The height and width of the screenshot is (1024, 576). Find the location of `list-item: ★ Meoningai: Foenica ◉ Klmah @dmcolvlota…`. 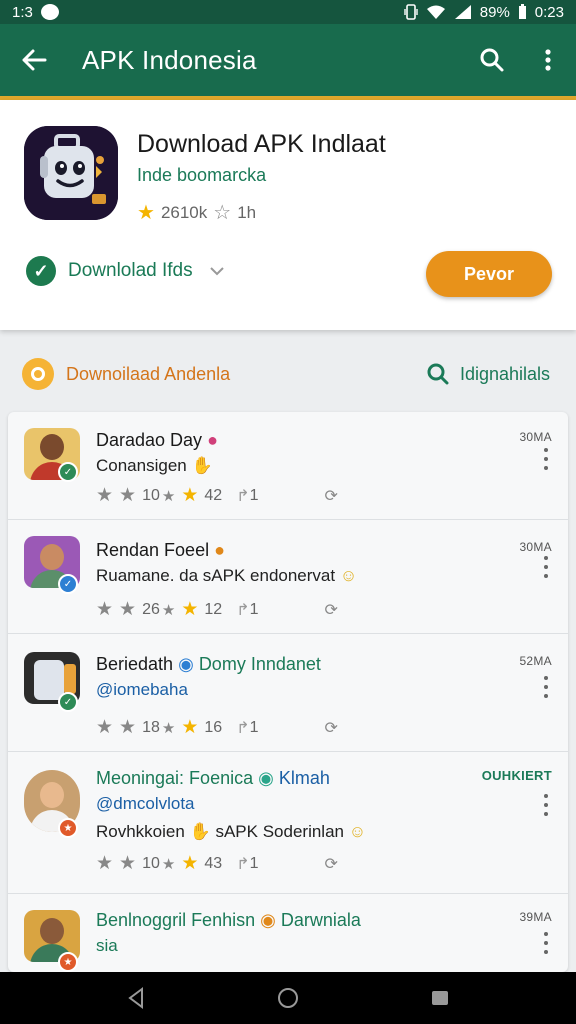

list-item: ★ Meoningai: Foenica ◉ Klmah @dmcolvlota… is located at coordinates (288, 823).